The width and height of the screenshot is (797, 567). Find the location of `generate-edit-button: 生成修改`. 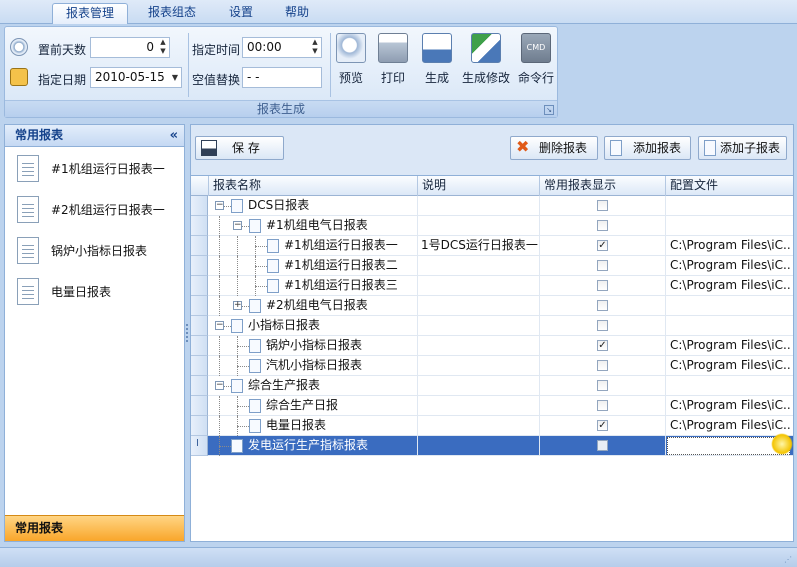

generate-edit-button: 生成修改 is located at coordinates (486, 63).